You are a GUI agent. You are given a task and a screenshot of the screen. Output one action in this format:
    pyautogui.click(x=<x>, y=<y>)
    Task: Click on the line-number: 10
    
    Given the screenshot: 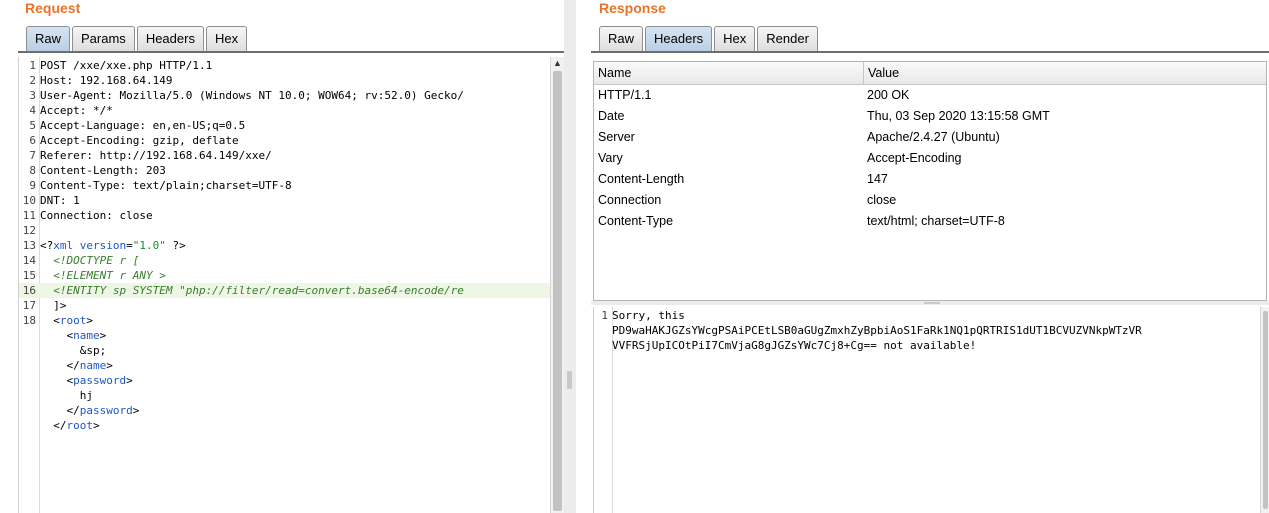 What is the action you would take?
    pyautogui.click(x=29, y=200)
    